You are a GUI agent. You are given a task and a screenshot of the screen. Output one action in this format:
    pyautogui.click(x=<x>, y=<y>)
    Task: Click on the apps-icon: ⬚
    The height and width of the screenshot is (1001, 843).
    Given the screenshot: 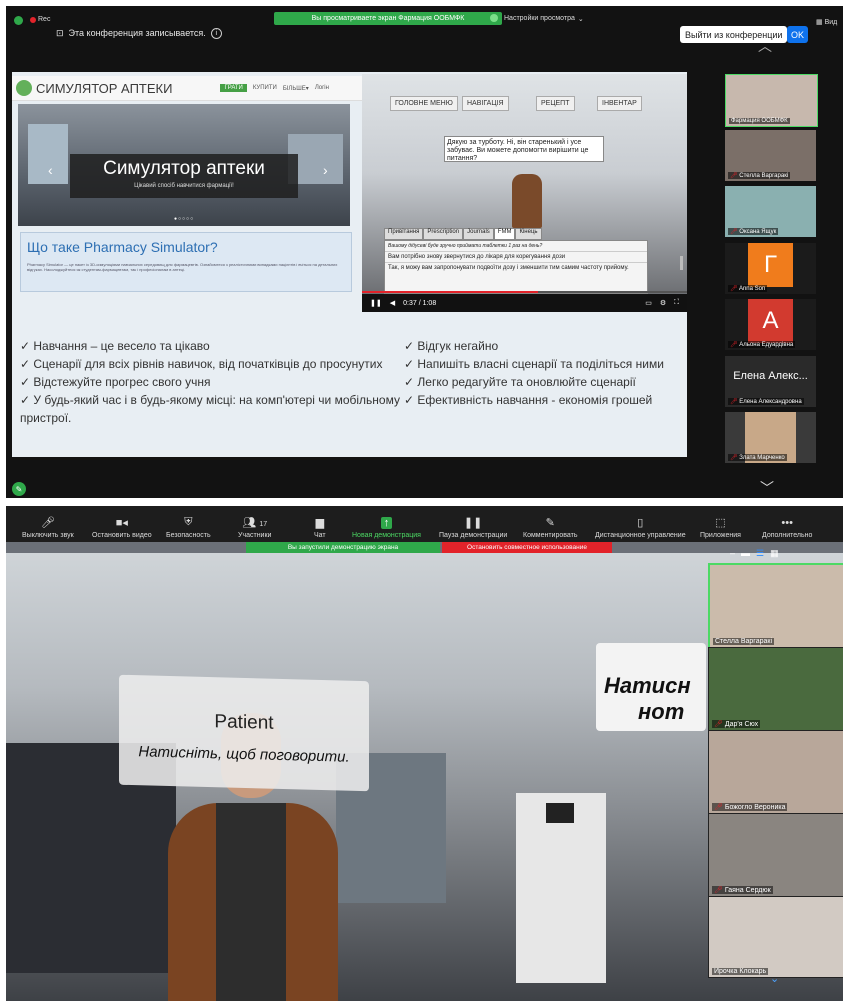 What is the action you would take?
    pyautogui.click(x=720, y=523)
    